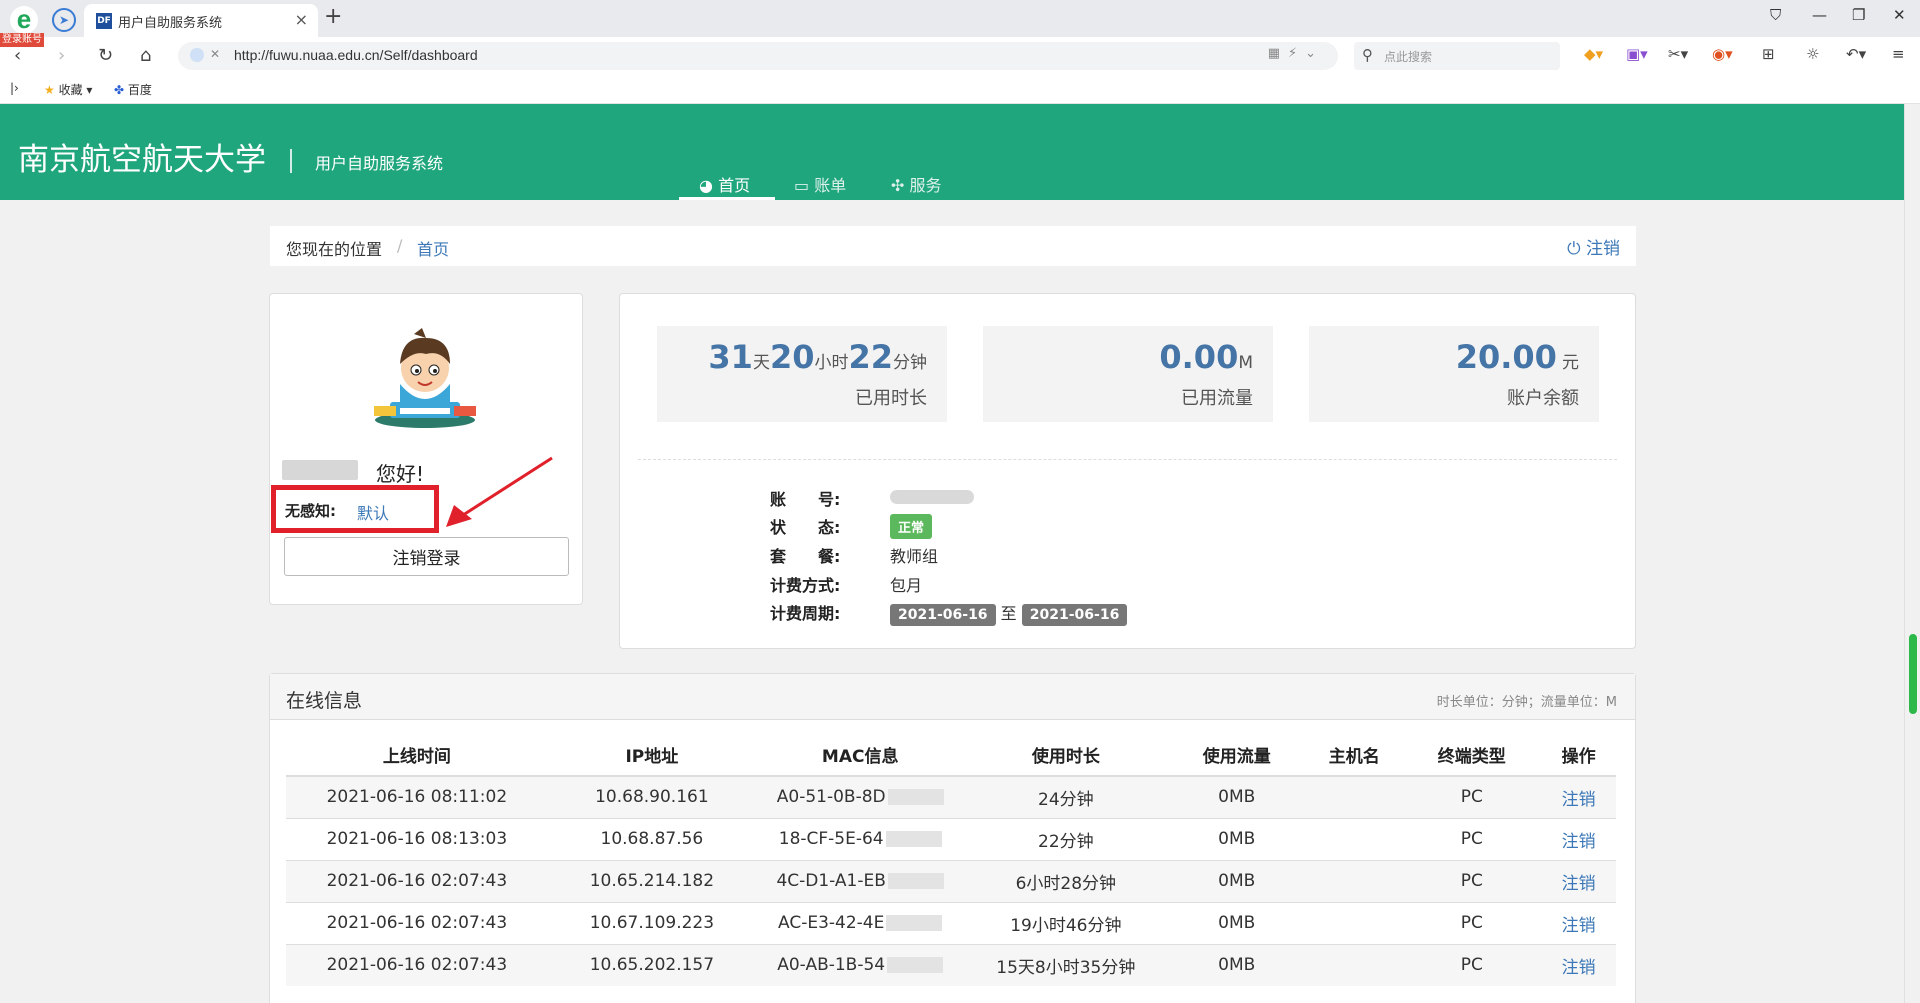  Describe the element at coordinates (1206, 357) in the screenshot. I see `traffic-value: 0.00M` at that location.